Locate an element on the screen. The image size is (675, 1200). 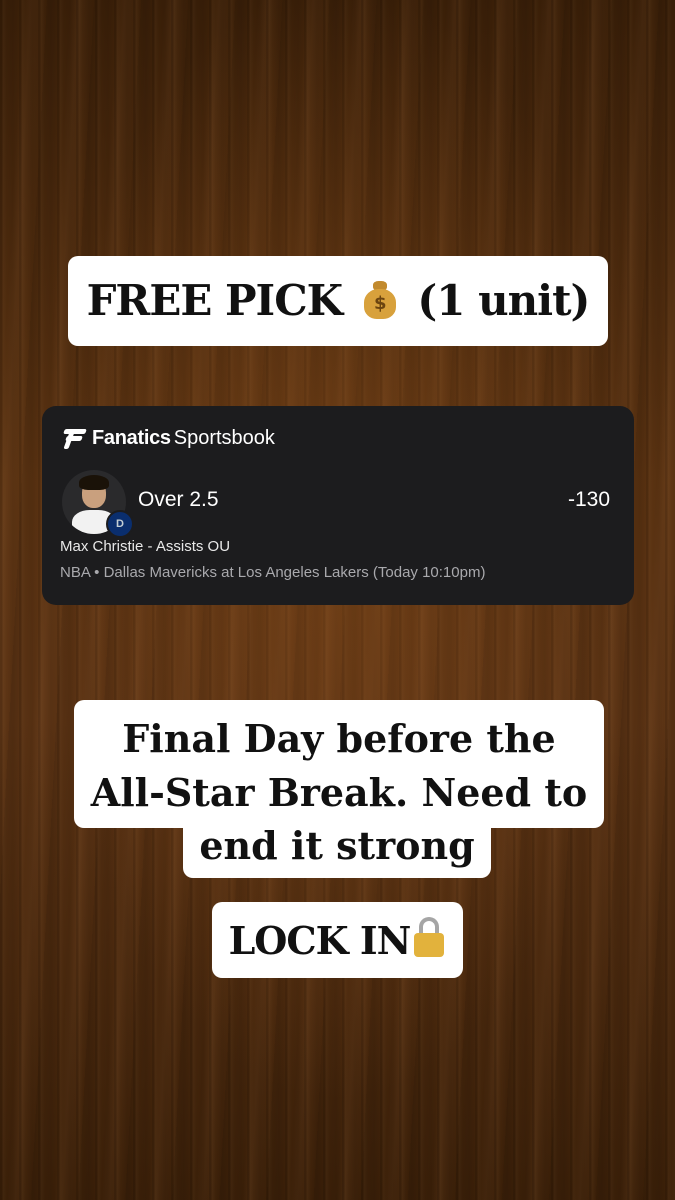
brand-name: Fanatics is located at coordinates (131, 437).